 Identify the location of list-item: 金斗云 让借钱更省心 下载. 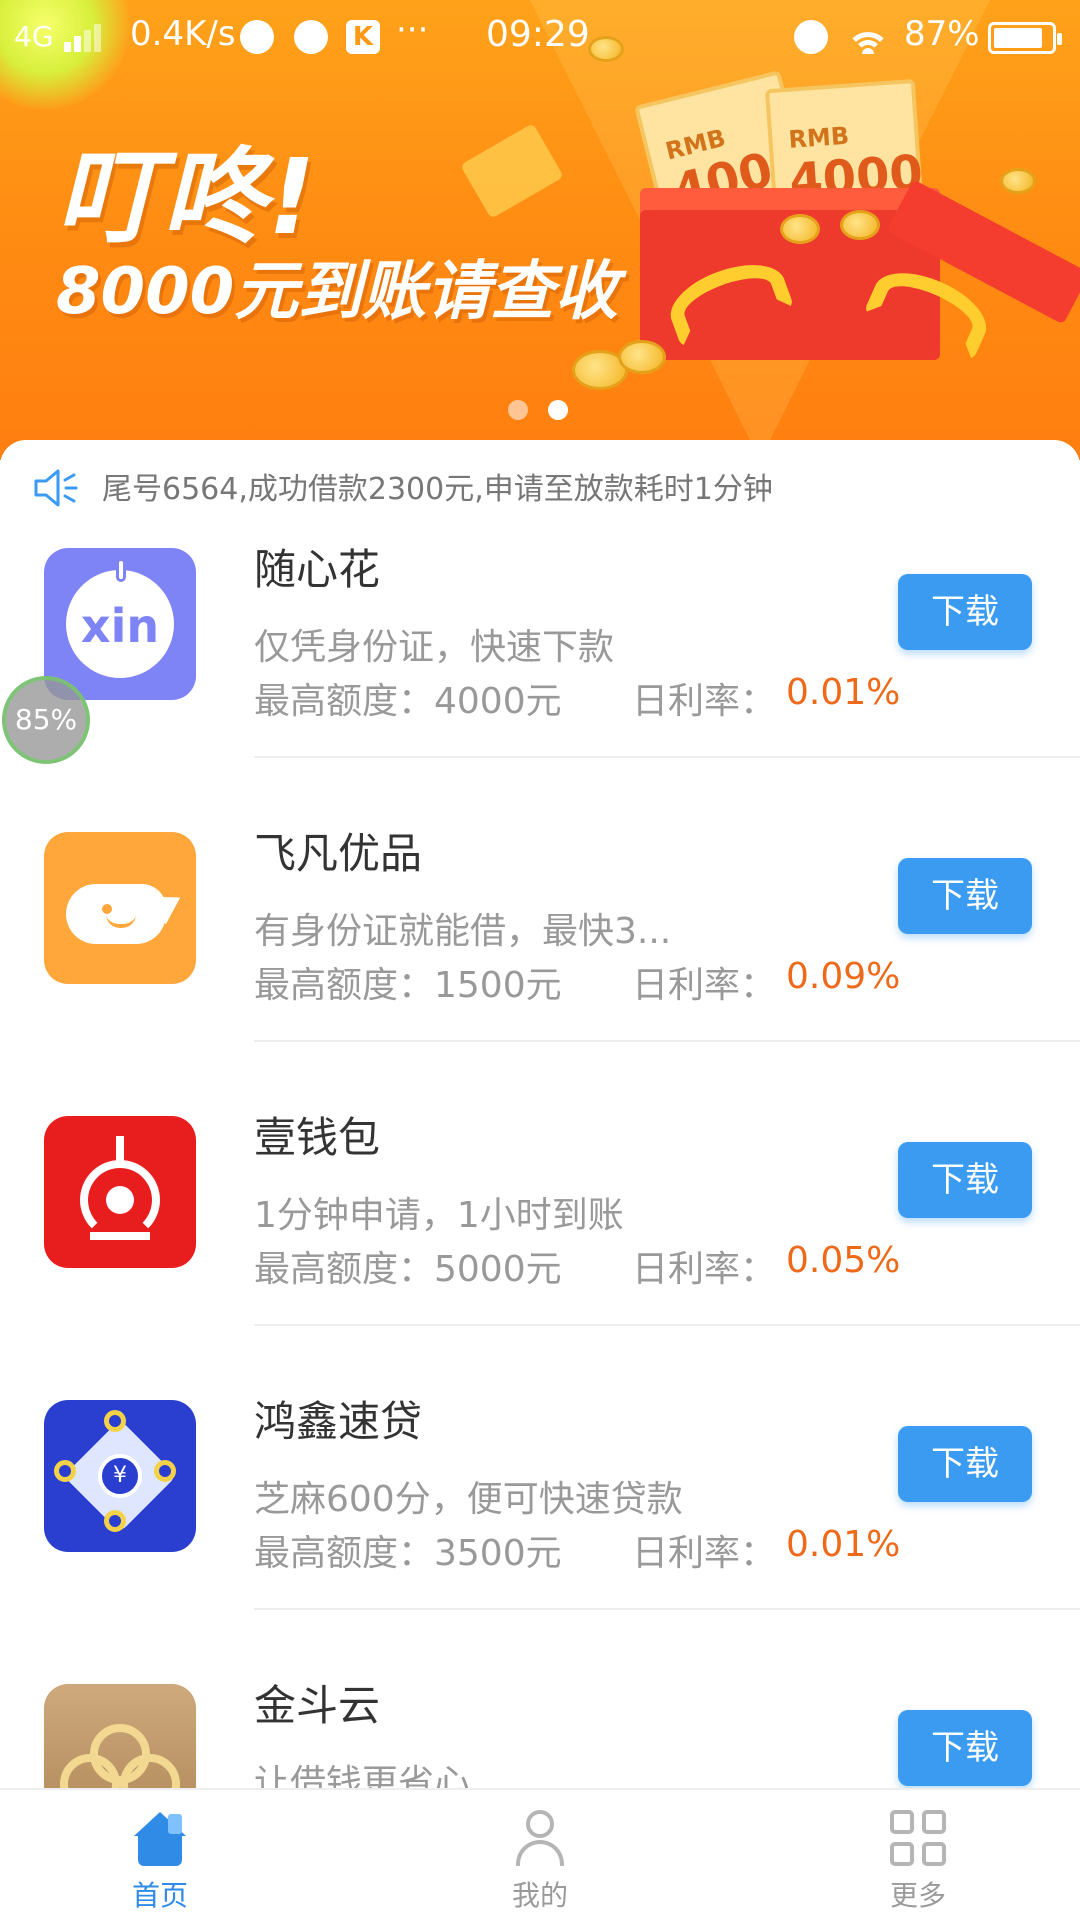
(540, 1730).